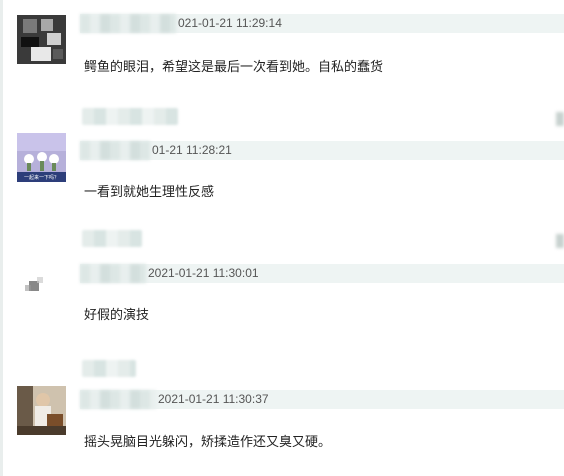 The image size is (564, 476). What do you see at coordinates (117, 315) in the screenshot?
I see `comment-text: 好假的演技` at bounding box center [117, 315].